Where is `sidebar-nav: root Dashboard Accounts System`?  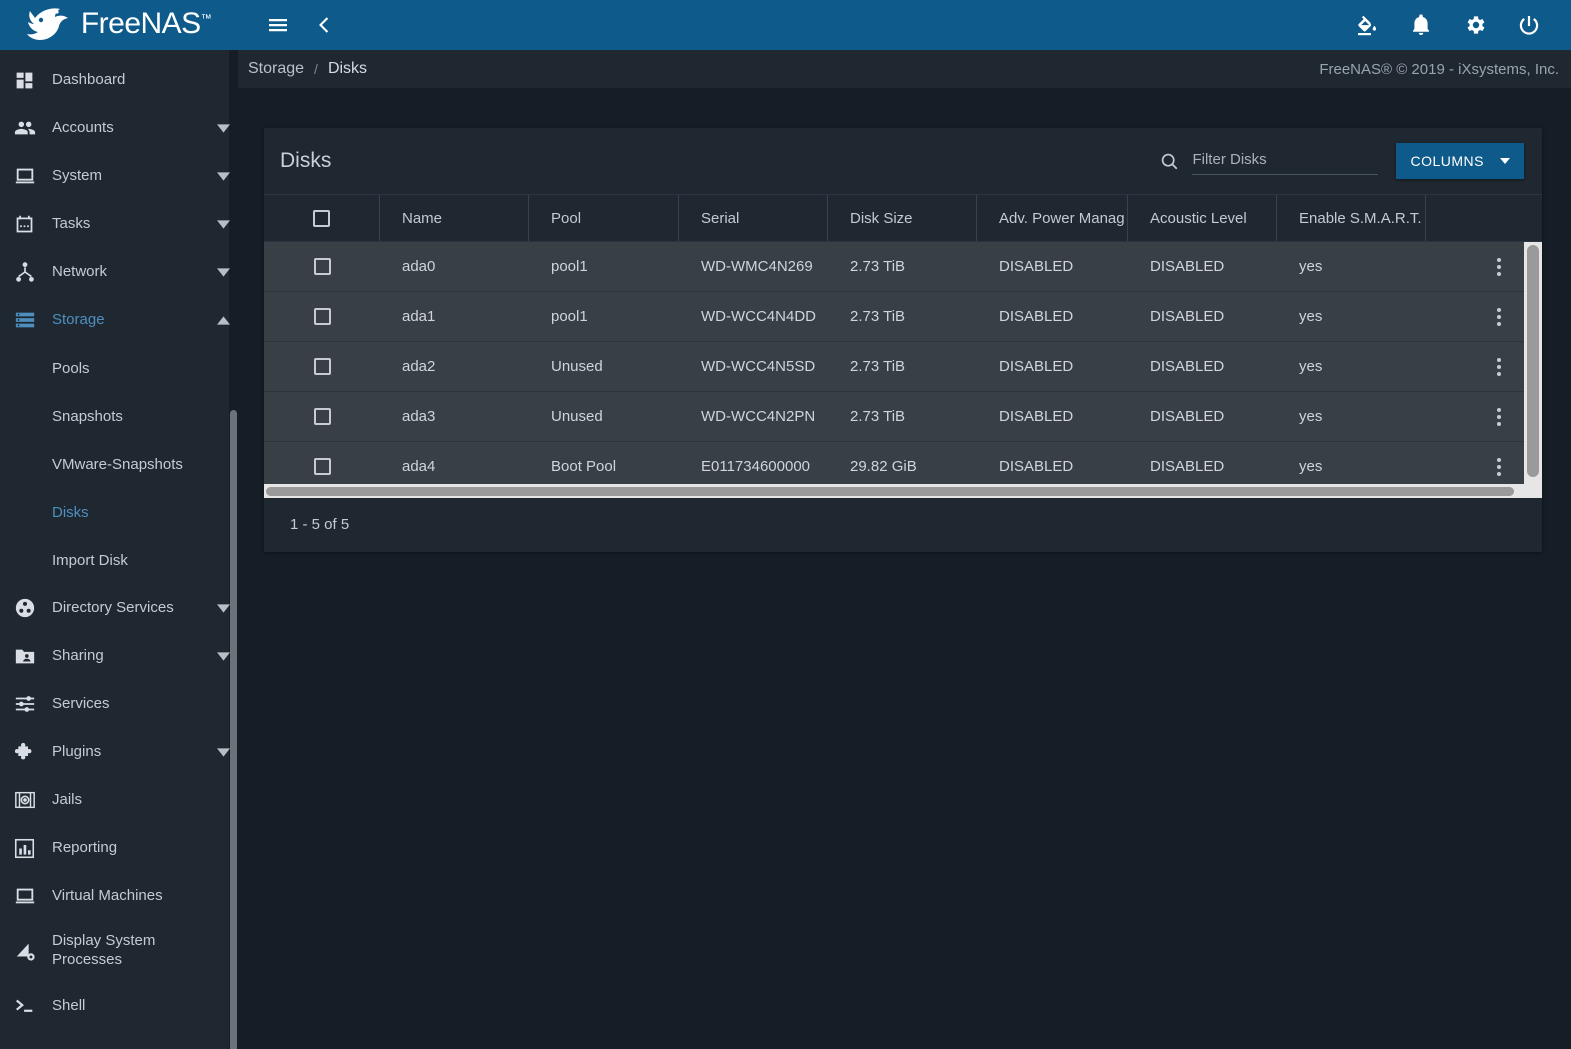 sidebar-nav: root Dashboard Accounts System is located at coordinates (119, 549).